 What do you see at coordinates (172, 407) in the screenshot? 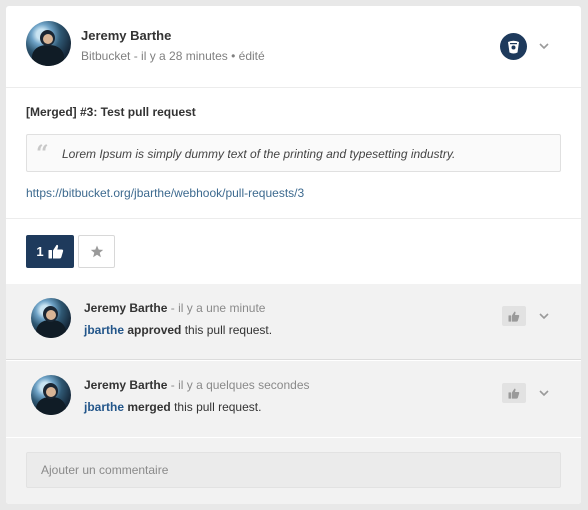
I see `activity-text: jbarthe merged this pull request.` at bounding box center [172, 407].